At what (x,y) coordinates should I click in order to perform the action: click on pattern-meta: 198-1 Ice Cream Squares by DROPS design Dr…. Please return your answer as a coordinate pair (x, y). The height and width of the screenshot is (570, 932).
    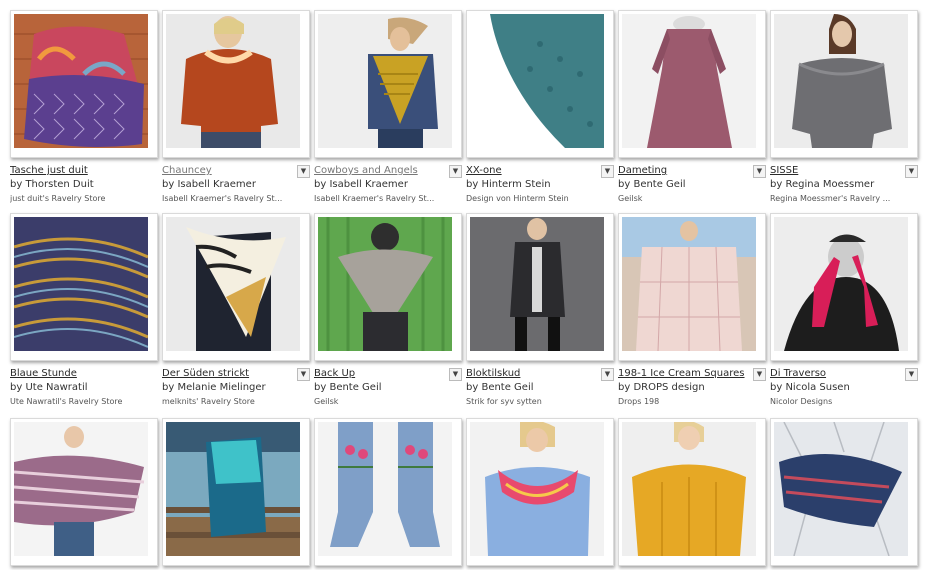
    Looking at the image, I should click on (692, 385).